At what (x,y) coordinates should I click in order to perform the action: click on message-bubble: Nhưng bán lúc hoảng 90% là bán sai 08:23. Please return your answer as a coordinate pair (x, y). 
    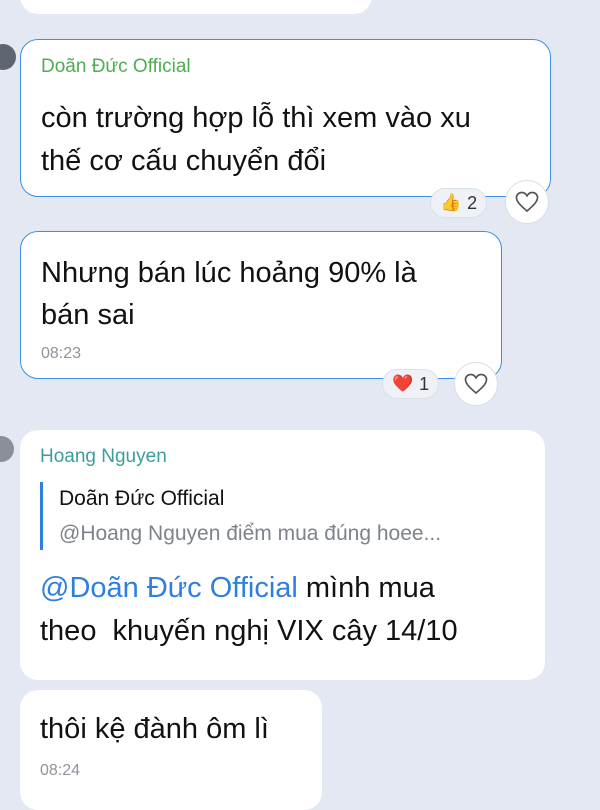
    Looking at the image, I should click on (261, 305).